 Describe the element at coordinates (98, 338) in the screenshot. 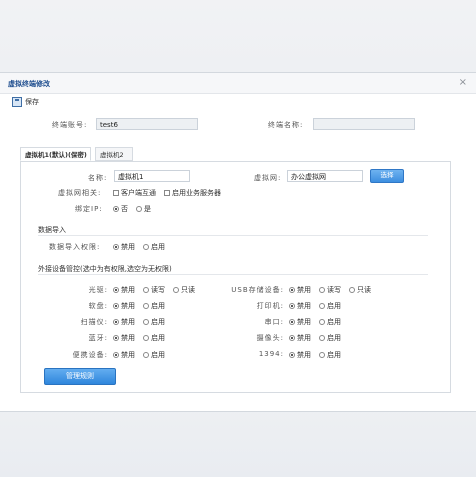

I see `device-label: 蓝牙:` at that location.